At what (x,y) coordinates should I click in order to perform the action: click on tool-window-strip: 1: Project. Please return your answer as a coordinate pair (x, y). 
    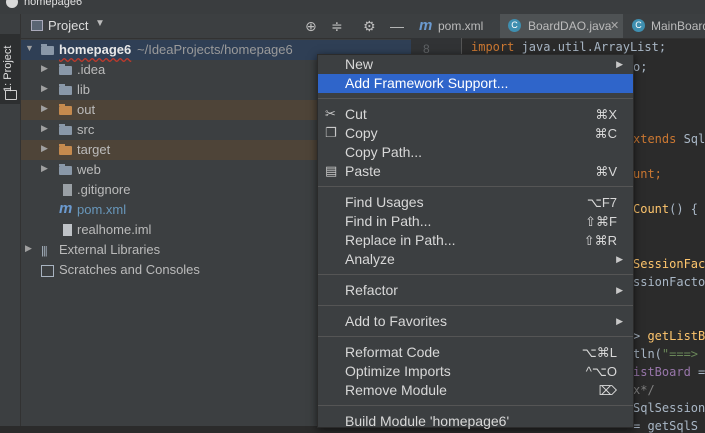
    Looking at the image, I should click on (10, 220).